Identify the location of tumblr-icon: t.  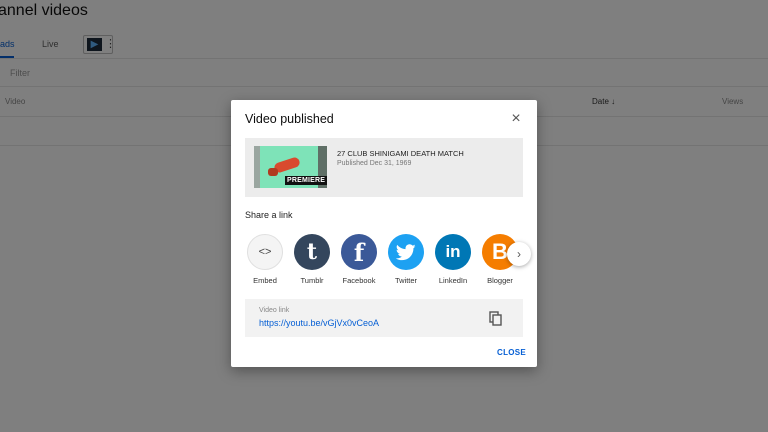
(312, 252).